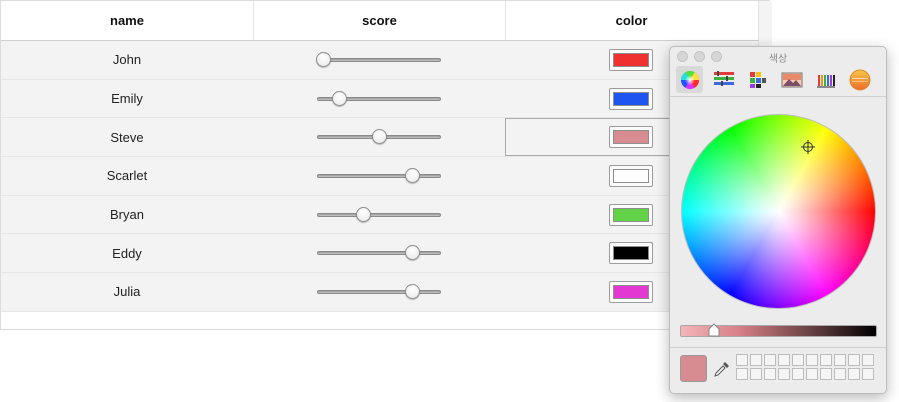  I want to click on table-row: Scarlet, so click(379, 176).